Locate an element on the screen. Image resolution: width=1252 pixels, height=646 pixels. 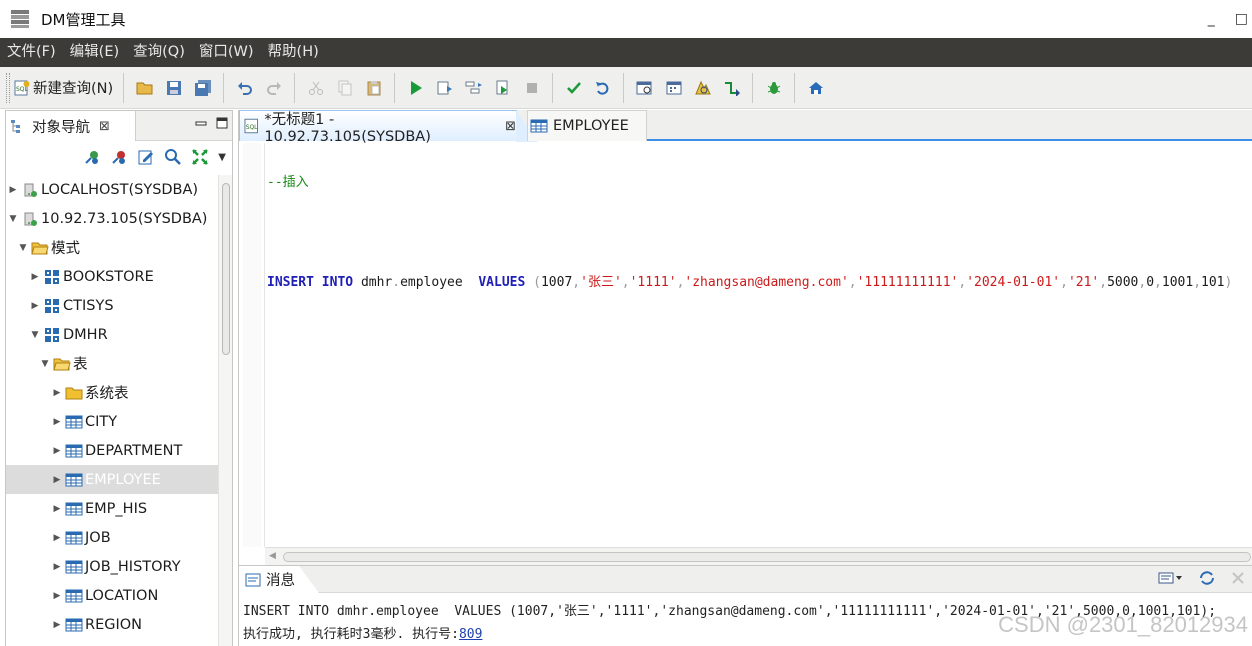
minimize-button: _ is located at coordinates (1211, 19).